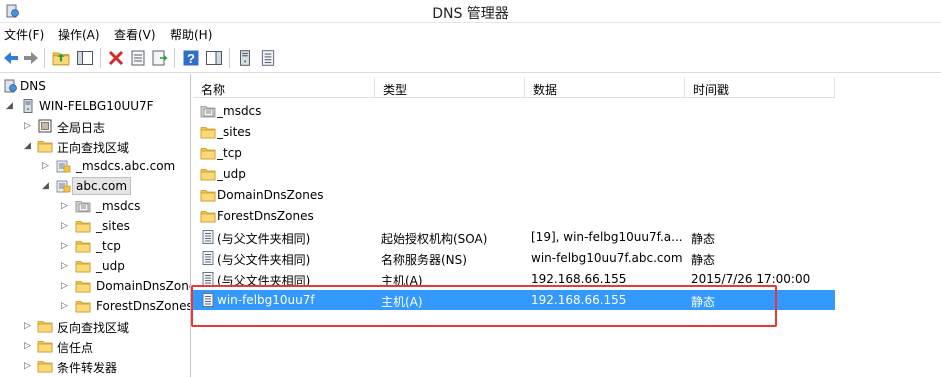 This screenshot has width=941, height=377. Describe the element at coordinates (61, 58) in the screenshot. I see `up-folder-icon` at that location.